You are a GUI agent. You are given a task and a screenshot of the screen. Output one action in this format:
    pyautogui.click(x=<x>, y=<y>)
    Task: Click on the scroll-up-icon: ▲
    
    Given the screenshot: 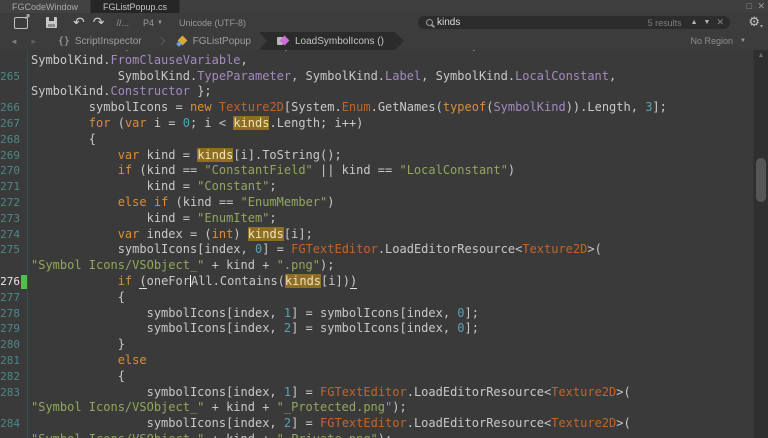 What is the action you would take?
    pyautogui.click(x=761, y=55)
    